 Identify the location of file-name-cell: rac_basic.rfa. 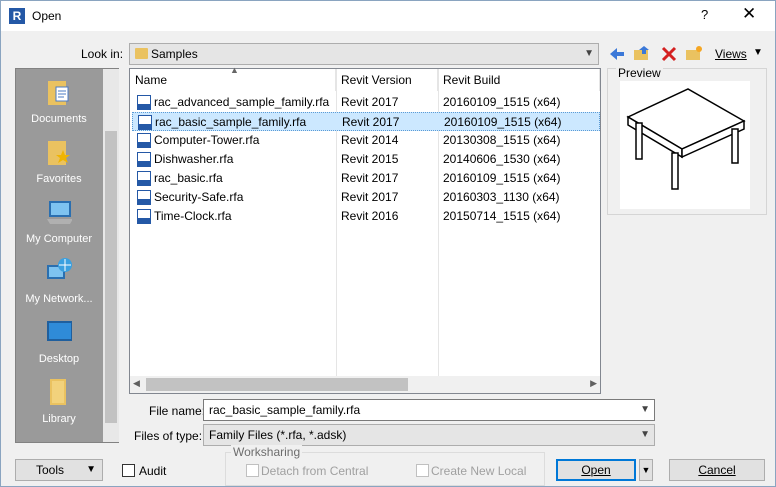
(188, 178).